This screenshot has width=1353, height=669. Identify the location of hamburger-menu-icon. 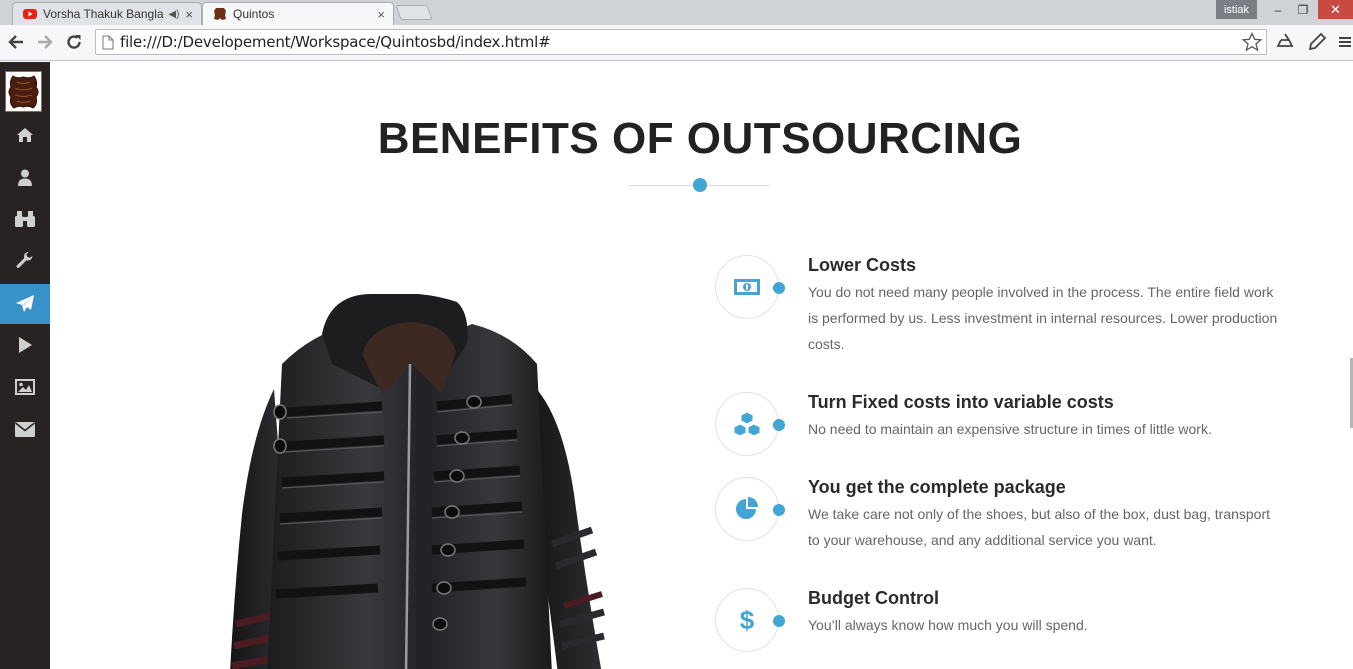
(1344, 42).